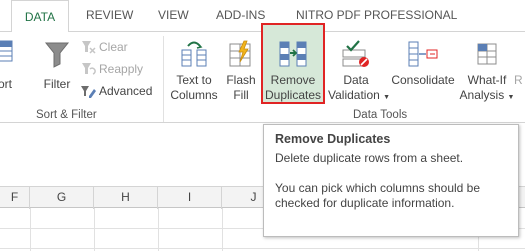 The height and width of the screenshot is (251, 525). Describe the element at coordinates (89, 69) in the screenshot. I see `reapply-icon` at that location.